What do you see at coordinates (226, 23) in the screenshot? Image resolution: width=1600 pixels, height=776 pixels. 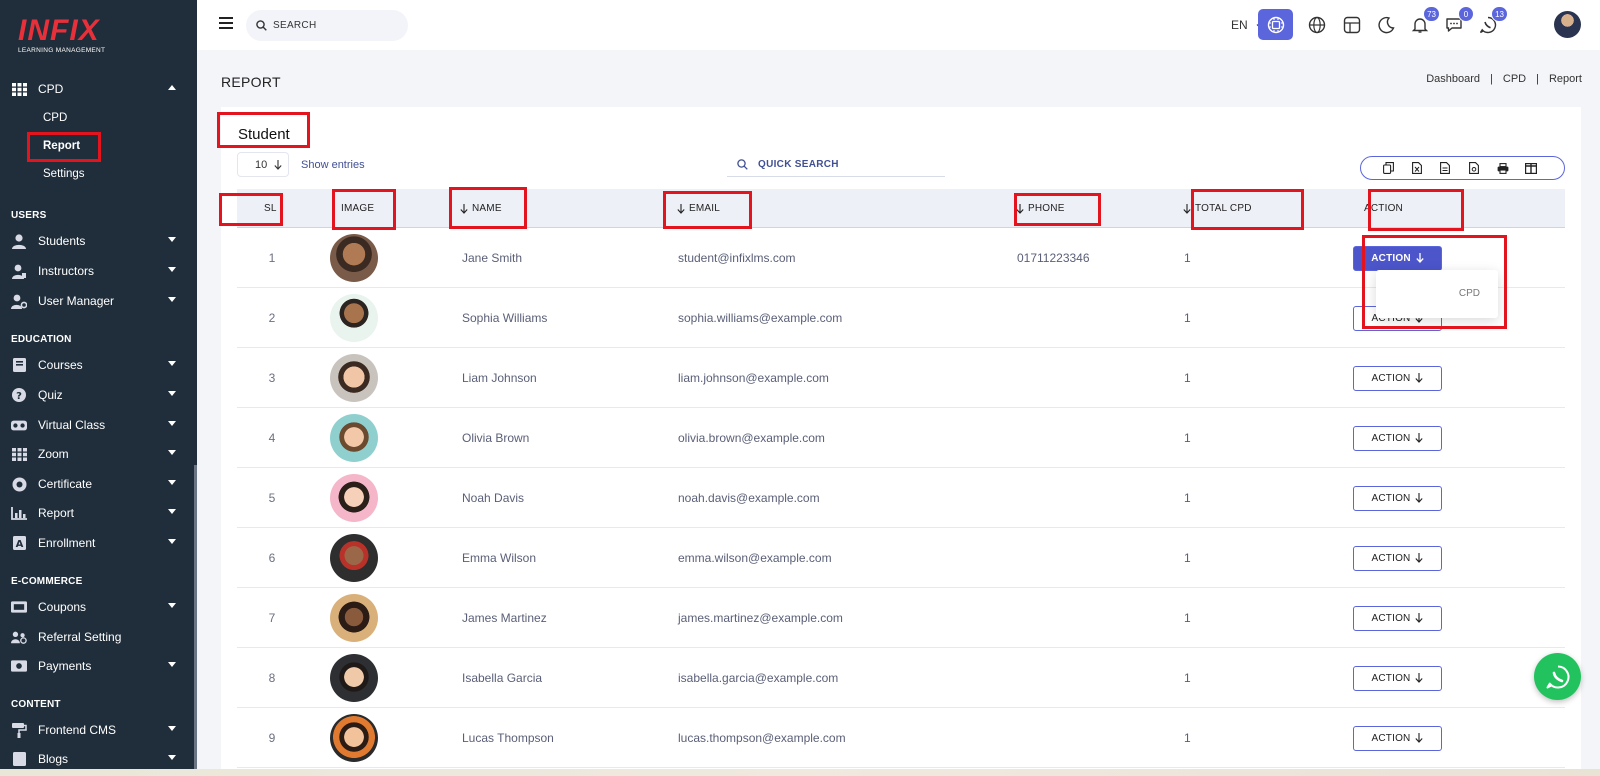 I see `menu-toggle-icon` at bounding box center [226, 23].